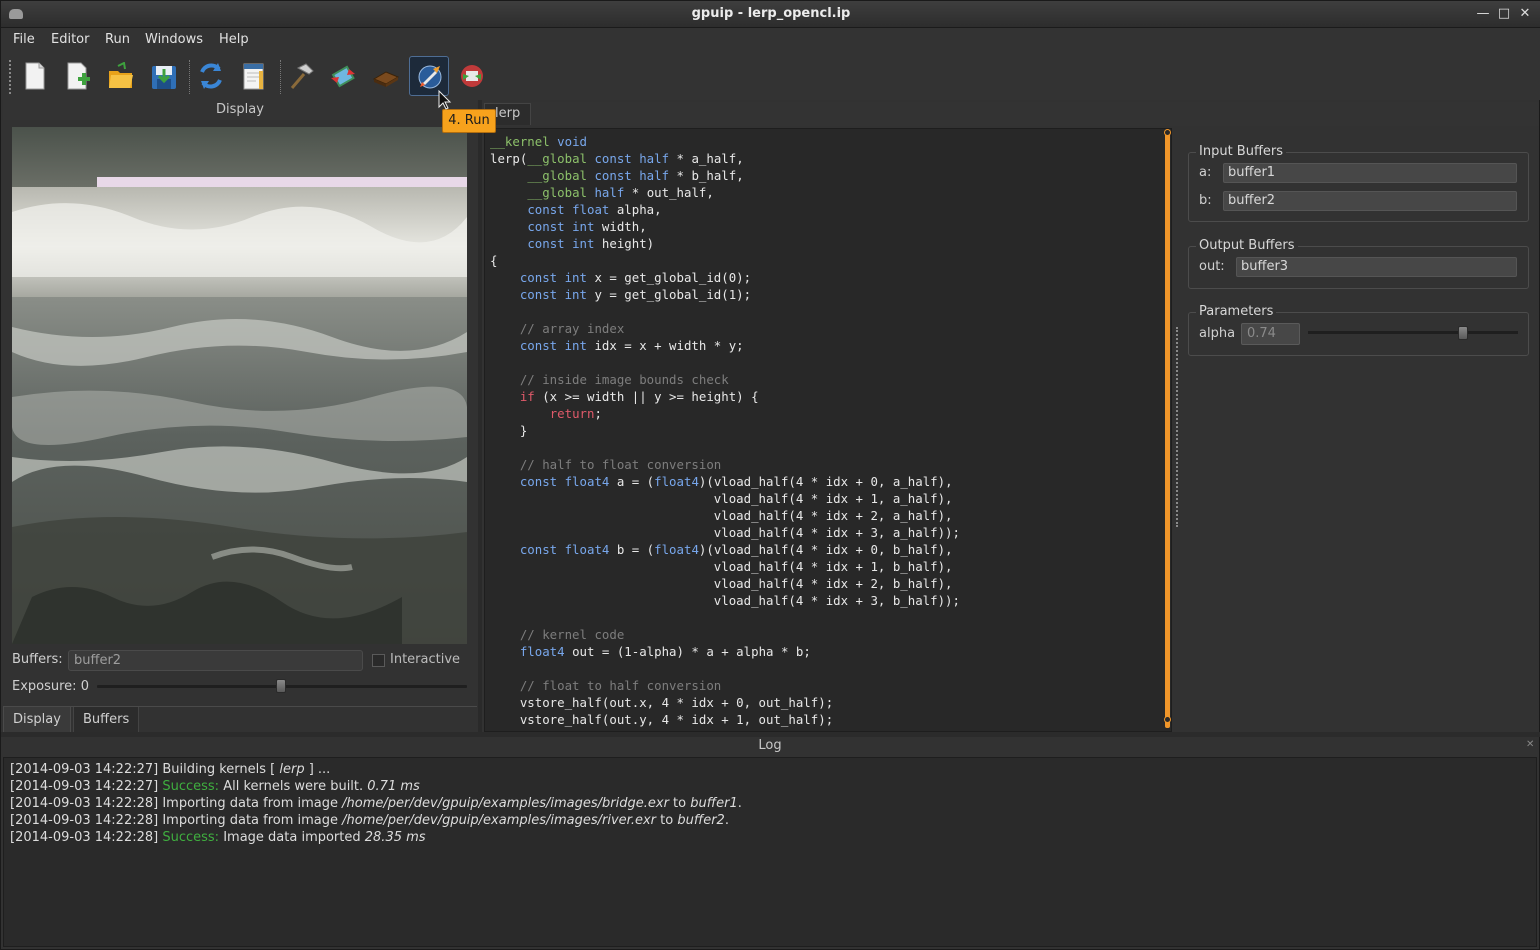 Image resolution: width=1540 pixels, height=950 pixels. Describe the element at coordinates (825, 634) in the screenshot. I see `code-line: // kernel code` at that location.